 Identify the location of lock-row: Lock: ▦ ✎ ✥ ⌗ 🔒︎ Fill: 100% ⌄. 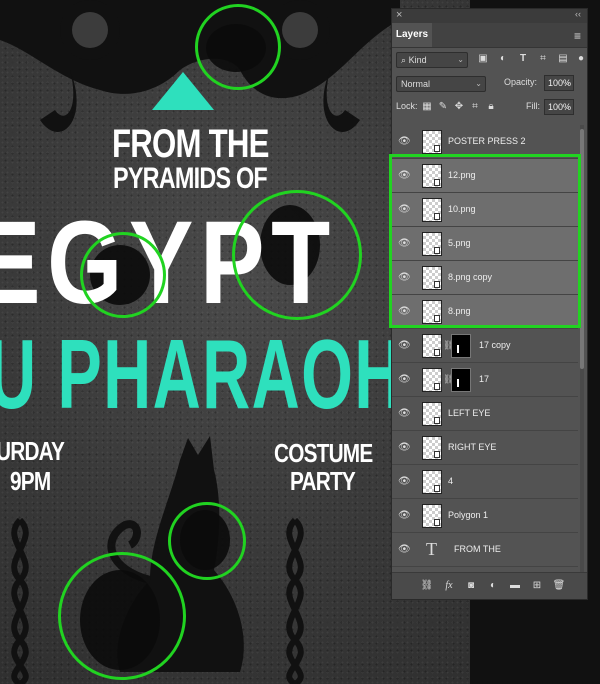
(489, 108).